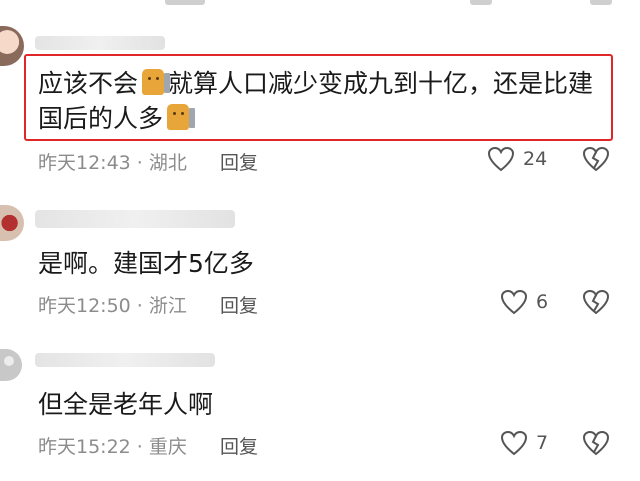 The image size is (640, 481). Describe the element at coordinates (112, 163) in the screenshot. I see `comment-meta: 昨天12:43 · 湖北` at that location.